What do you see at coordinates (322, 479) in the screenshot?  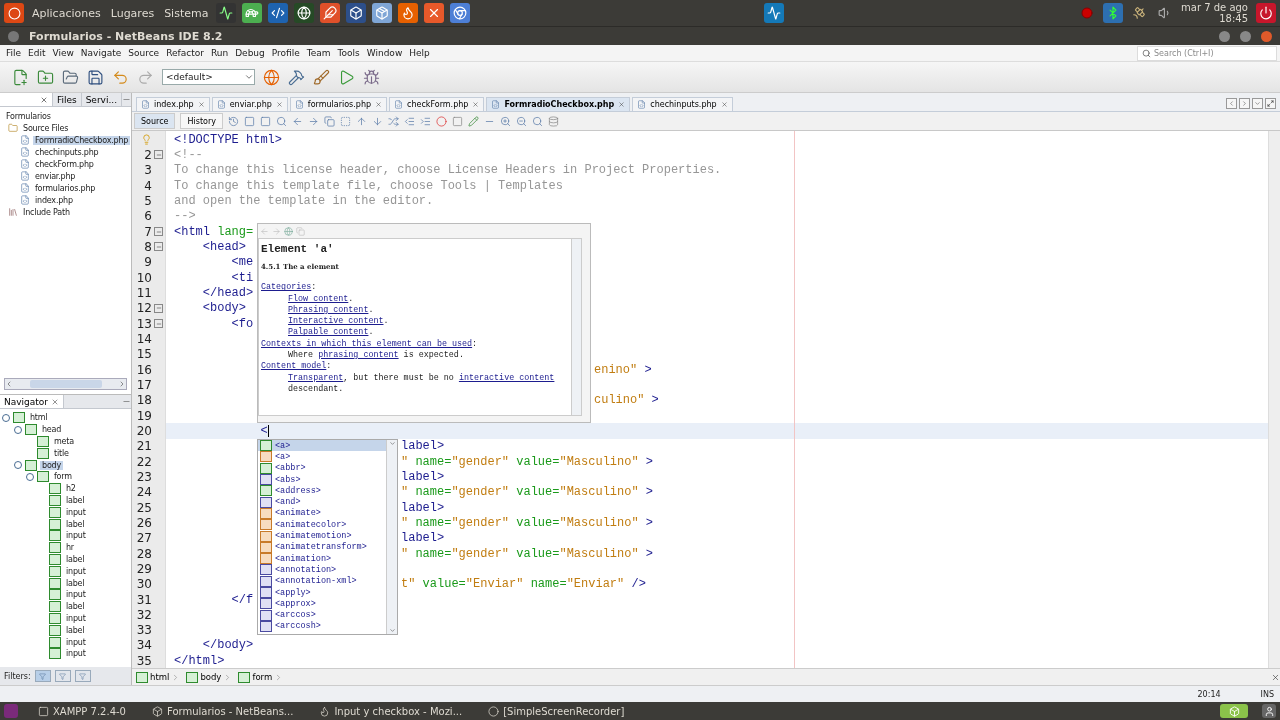 I see `completion-item: <abs>` at bounding box center [322, 479].